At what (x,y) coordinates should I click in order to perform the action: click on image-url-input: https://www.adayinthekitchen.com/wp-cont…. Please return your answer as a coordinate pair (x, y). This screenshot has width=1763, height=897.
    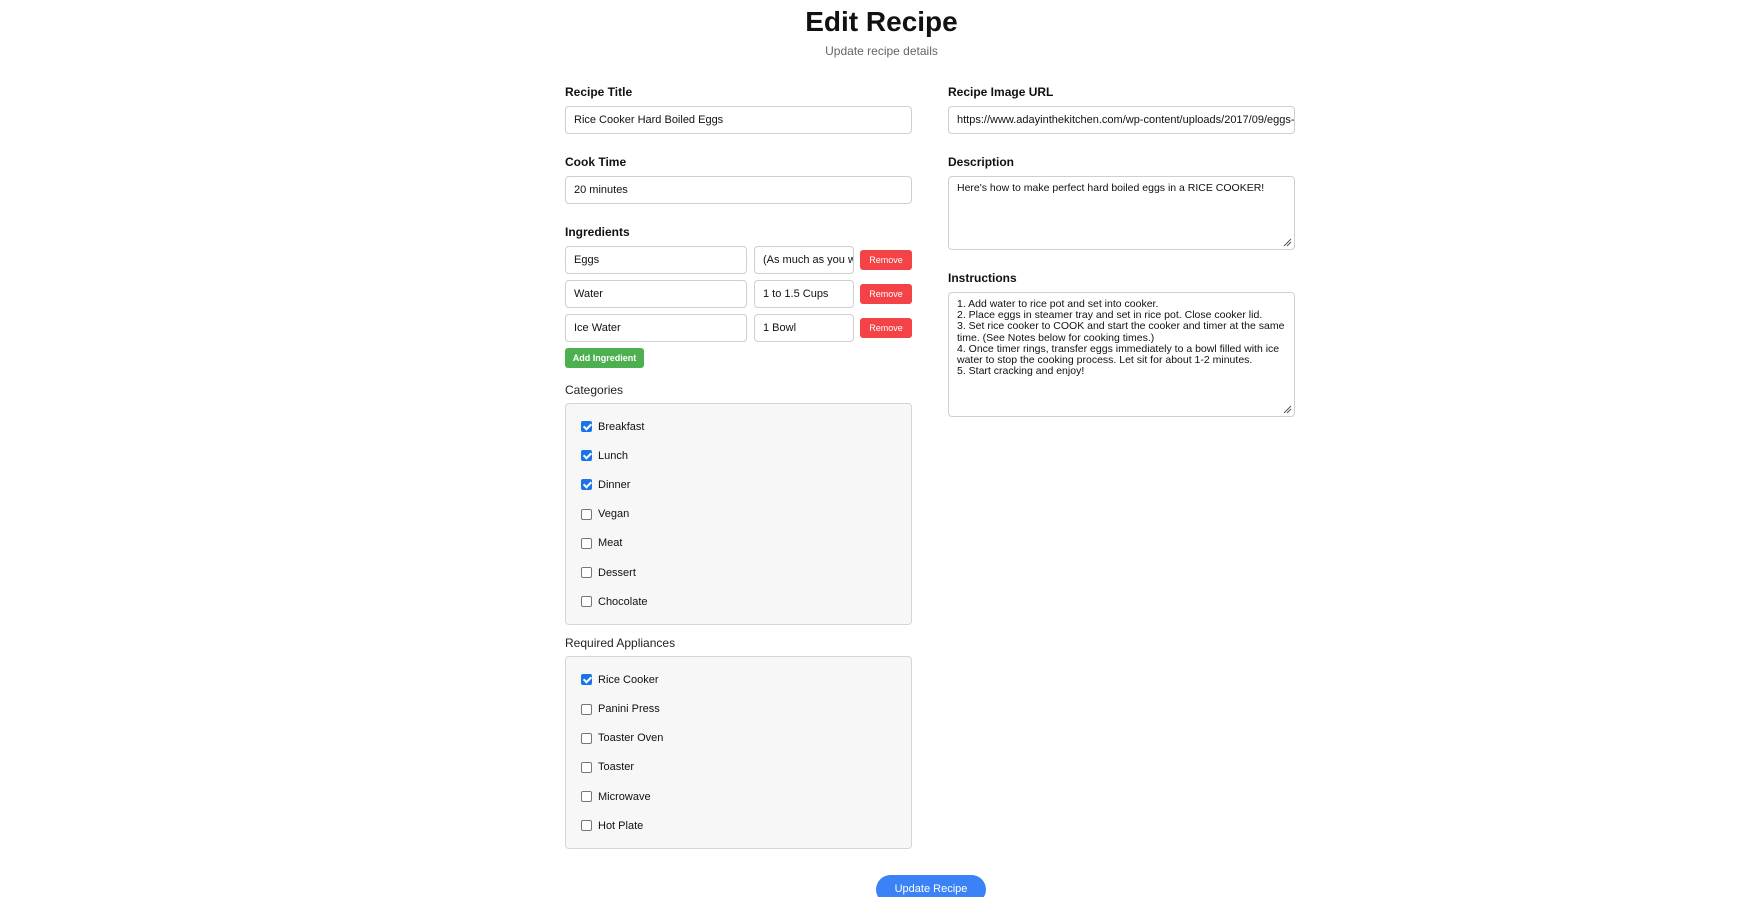
    Looking at the image, I should click on (1121, 120).